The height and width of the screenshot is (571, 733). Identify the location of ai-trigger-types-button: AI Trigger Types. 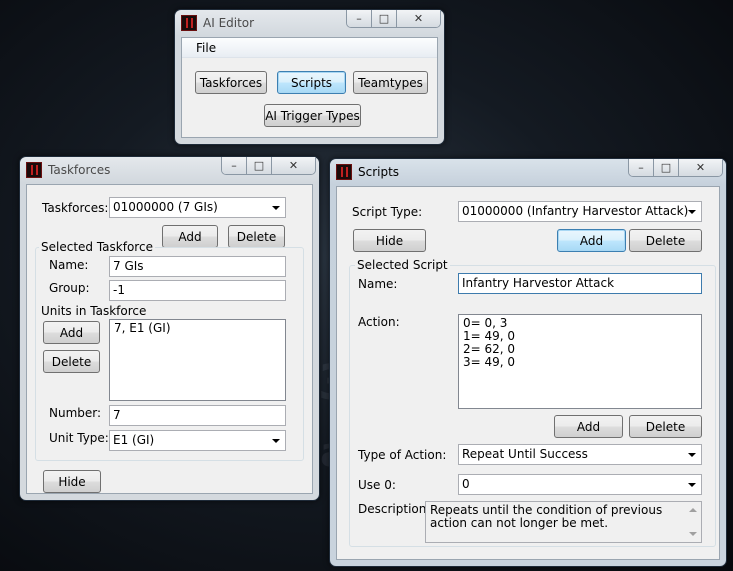
(312, 115).